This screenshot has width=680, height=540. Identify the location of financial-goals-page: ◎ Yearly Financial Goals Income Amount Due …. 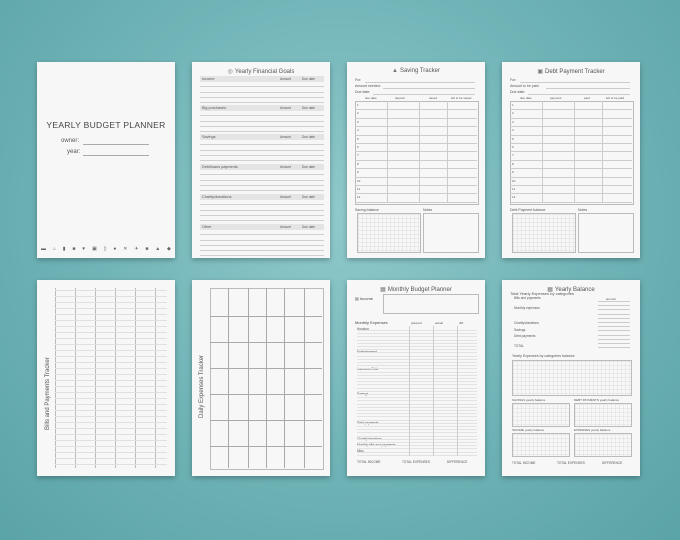
(261, 160).